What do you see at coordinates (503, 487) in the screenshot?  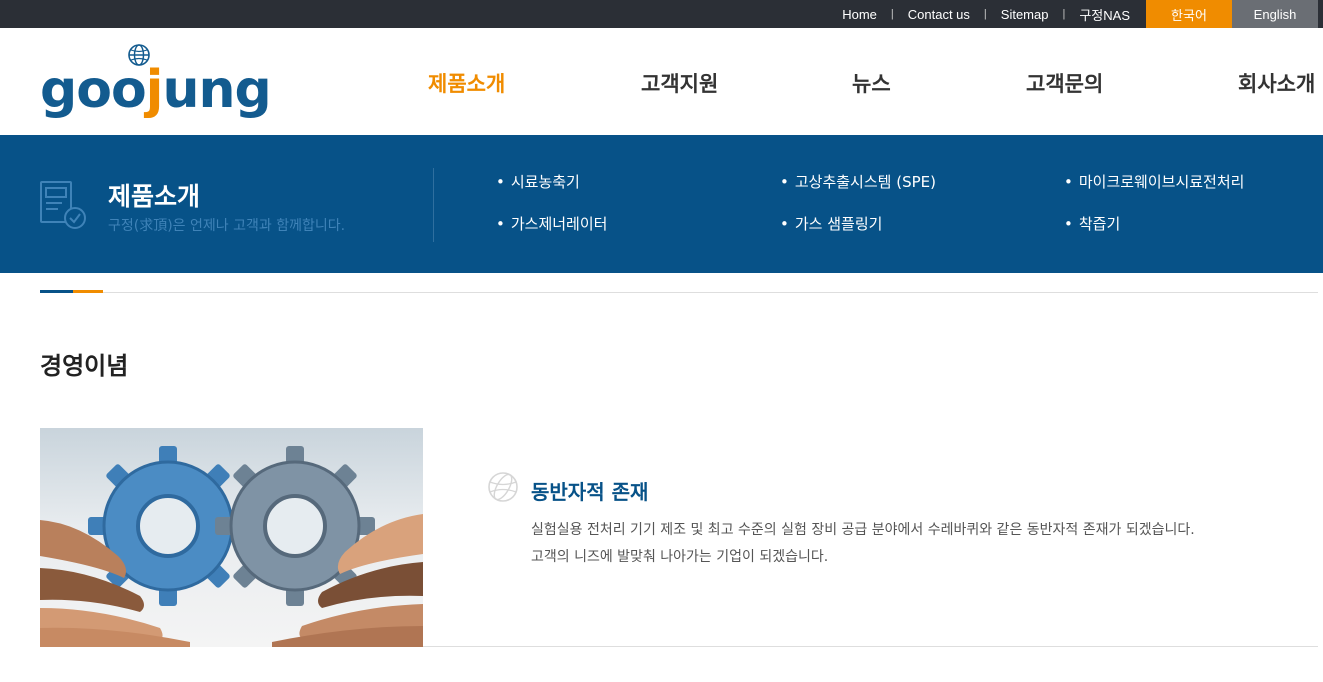 I see `globe-icon` at bounding box center [503, 487].